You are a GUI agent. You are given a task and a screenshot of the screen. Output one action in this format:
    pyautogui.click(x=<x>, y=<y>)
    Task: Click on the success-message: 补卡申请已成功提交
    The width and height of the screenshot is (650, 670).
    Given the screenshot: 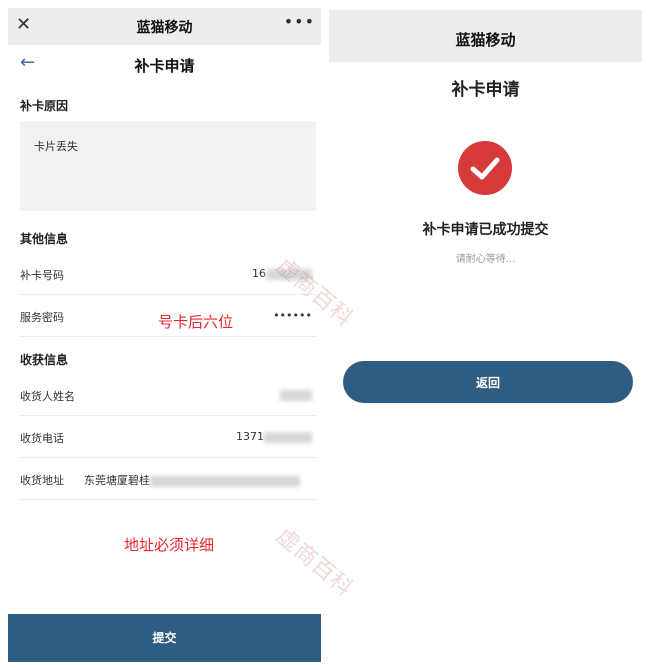 What is the action you would take?
    pyautogui.click(x=485, y=230)
    